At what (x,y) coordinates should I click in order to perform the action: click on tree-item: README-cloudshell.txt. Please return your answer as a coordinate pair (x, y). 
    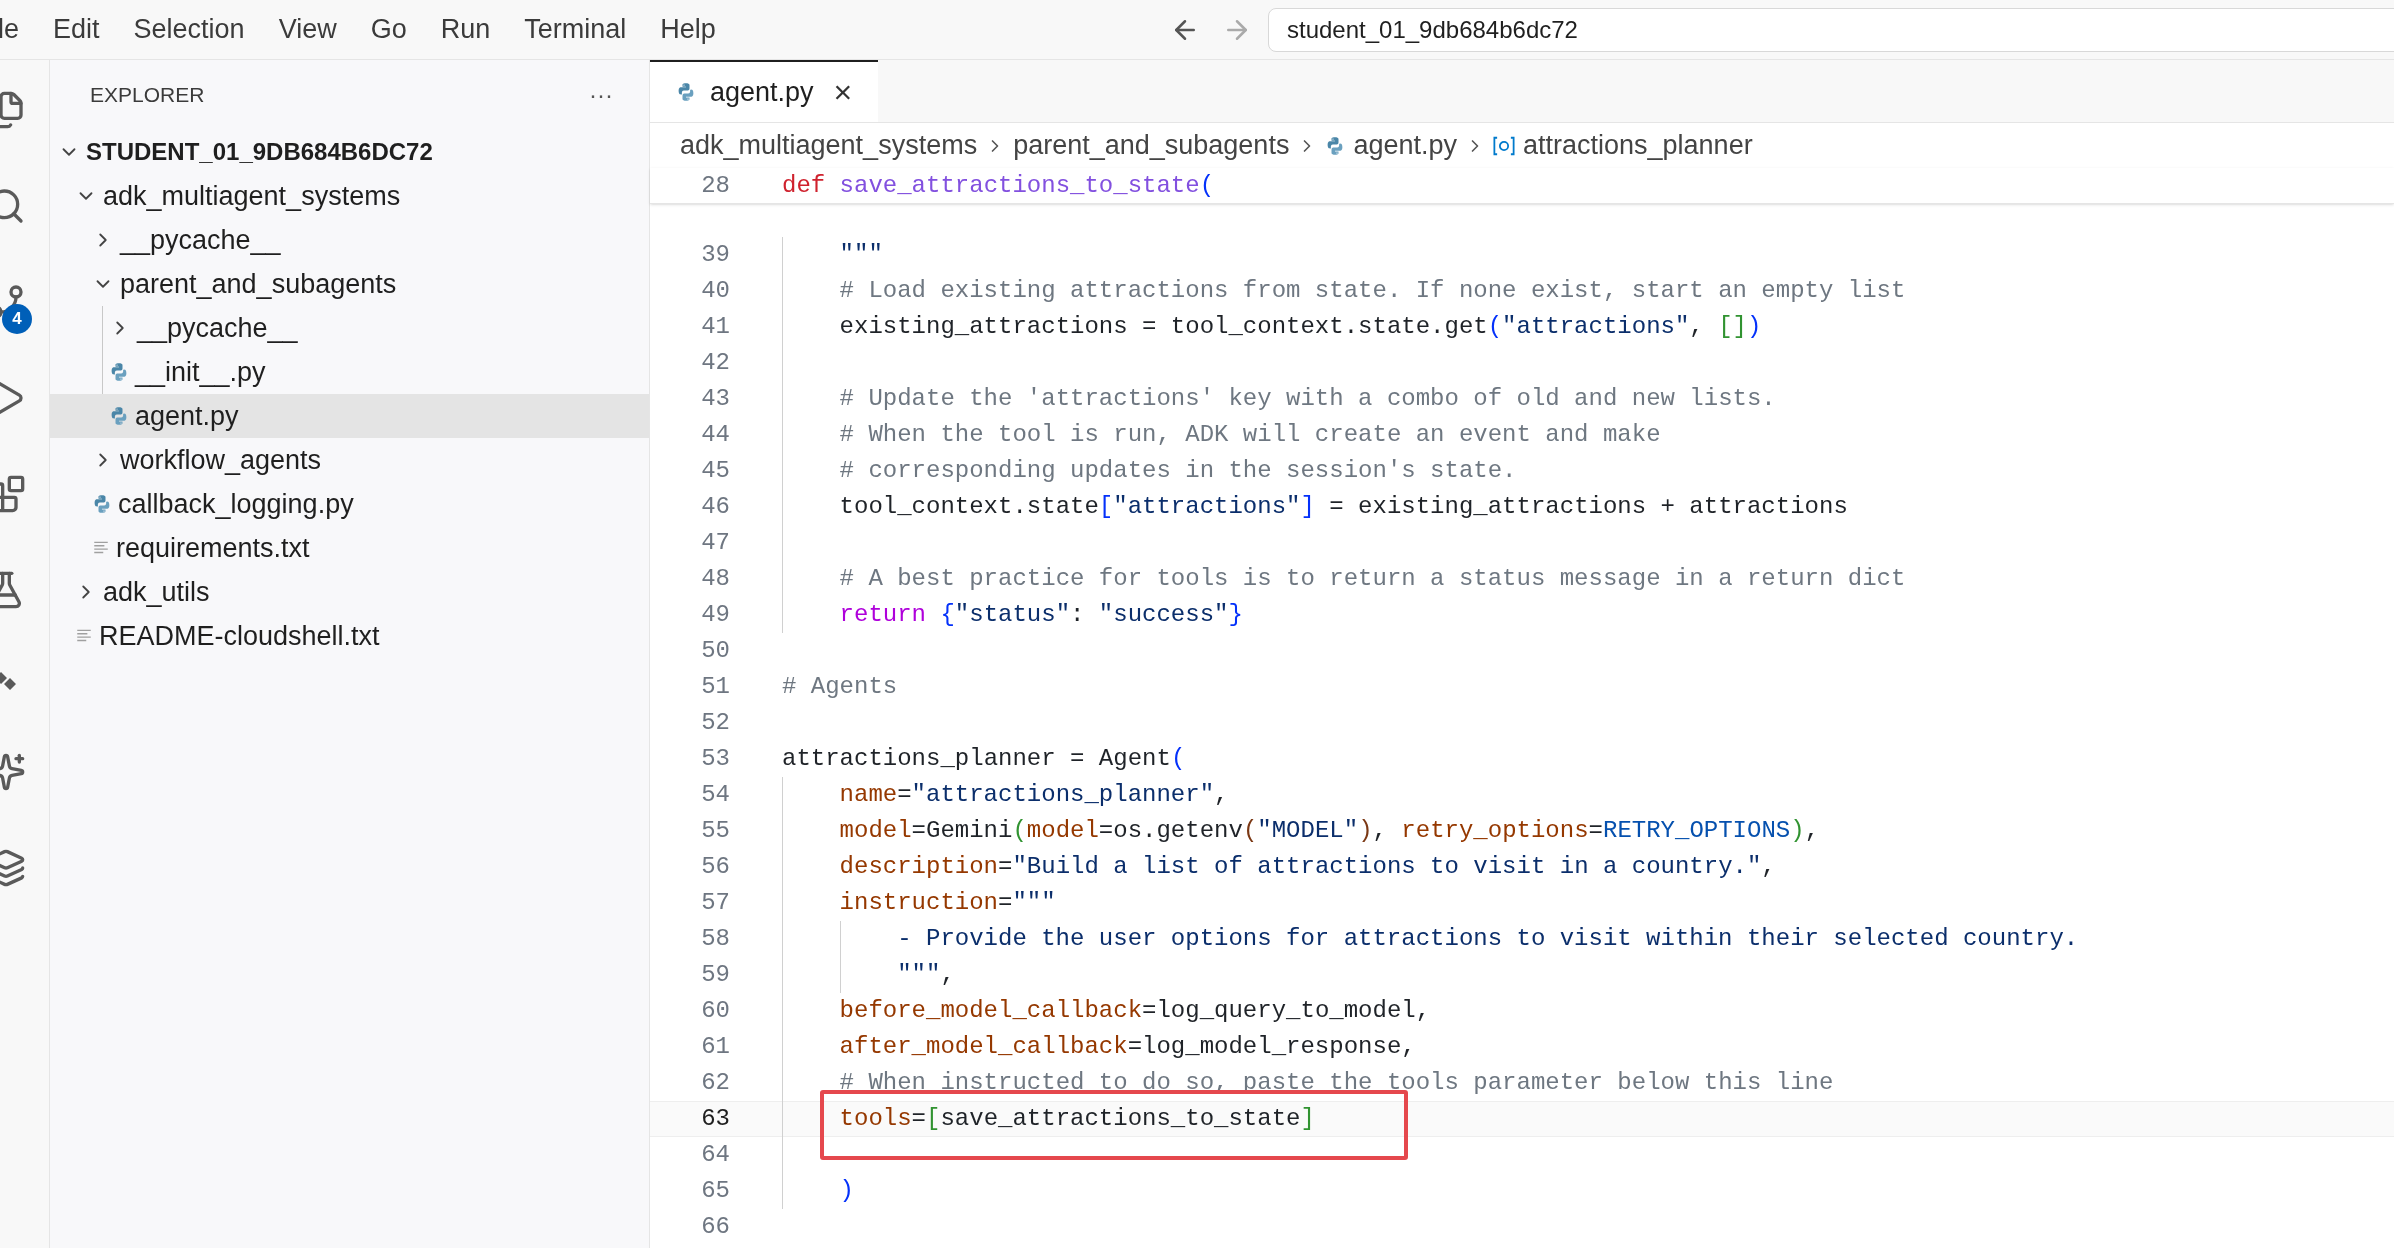
    Looking at the image, I should click on (349, 636).